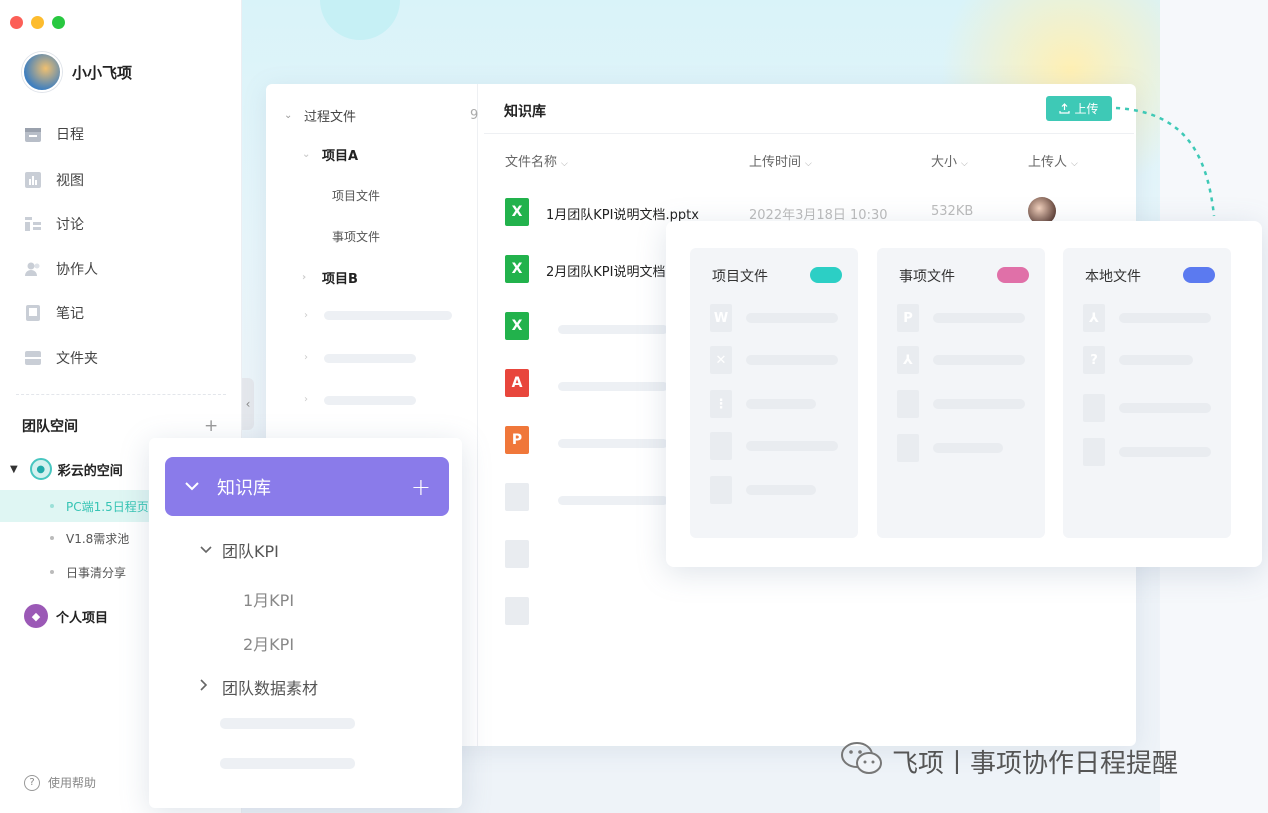 The height and width of the screenshot is (813, 1268). What do you see at coordinates (421, 487) in the screenshot?
I see `add-button: +` at bounding box center [421, 487].